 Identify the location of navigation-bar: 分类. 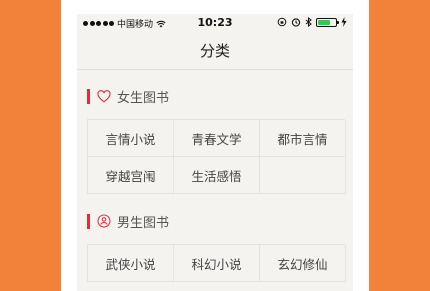
(215, 51).